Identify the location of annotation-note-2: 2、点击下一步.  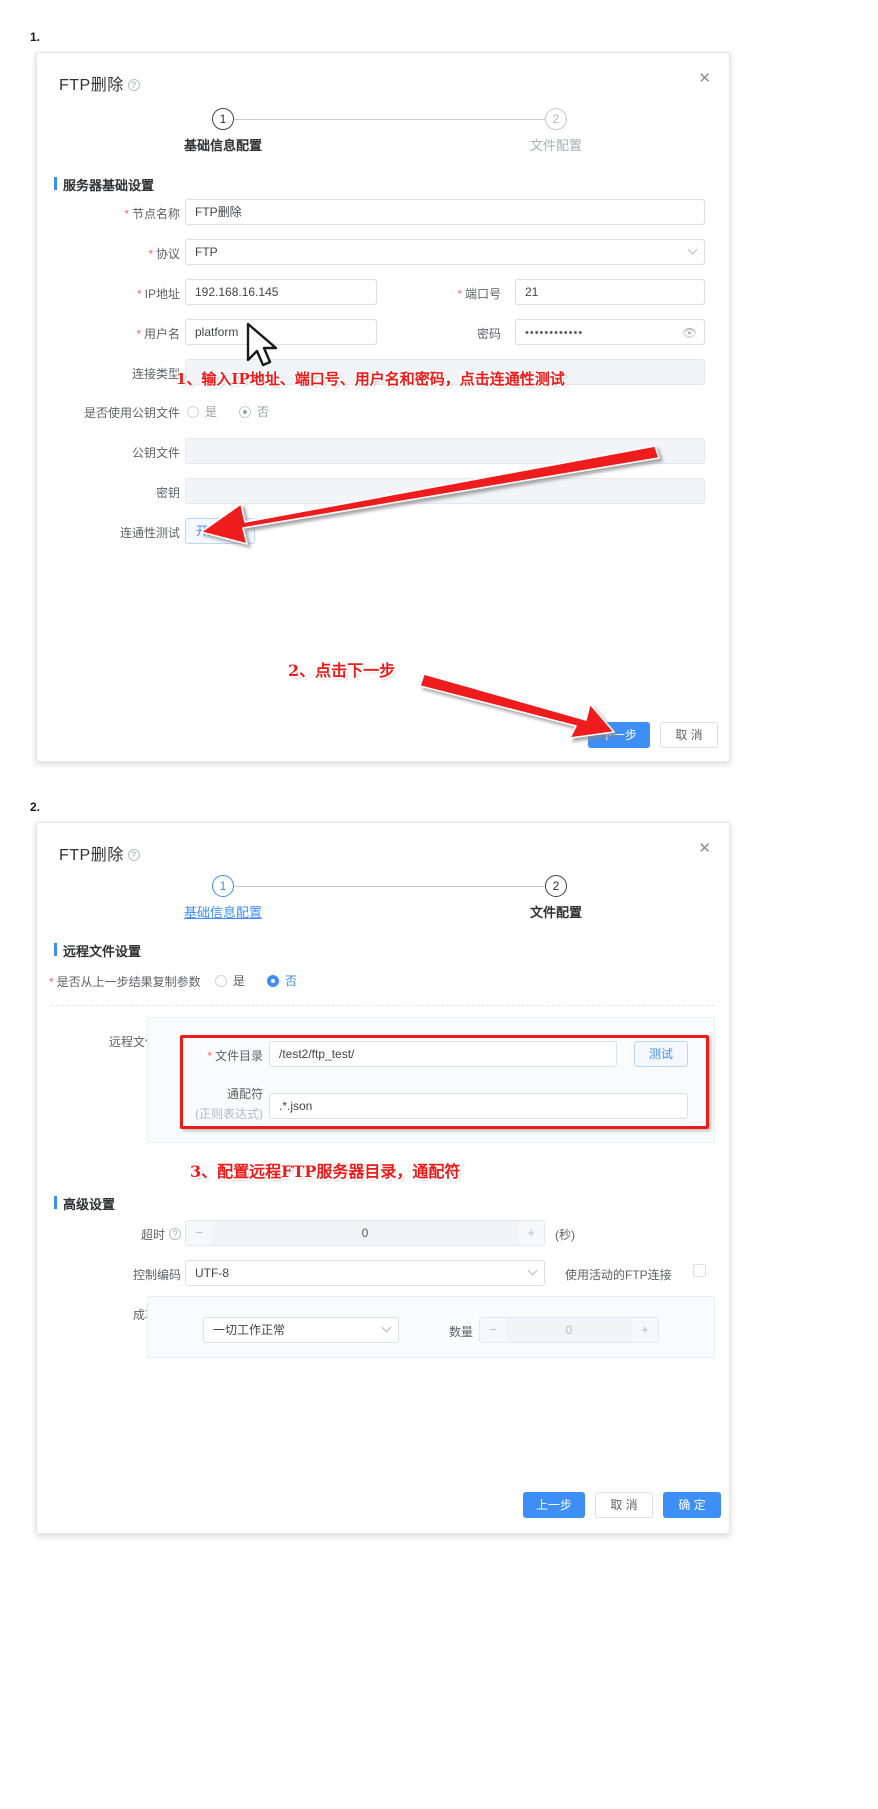
(342, 670).